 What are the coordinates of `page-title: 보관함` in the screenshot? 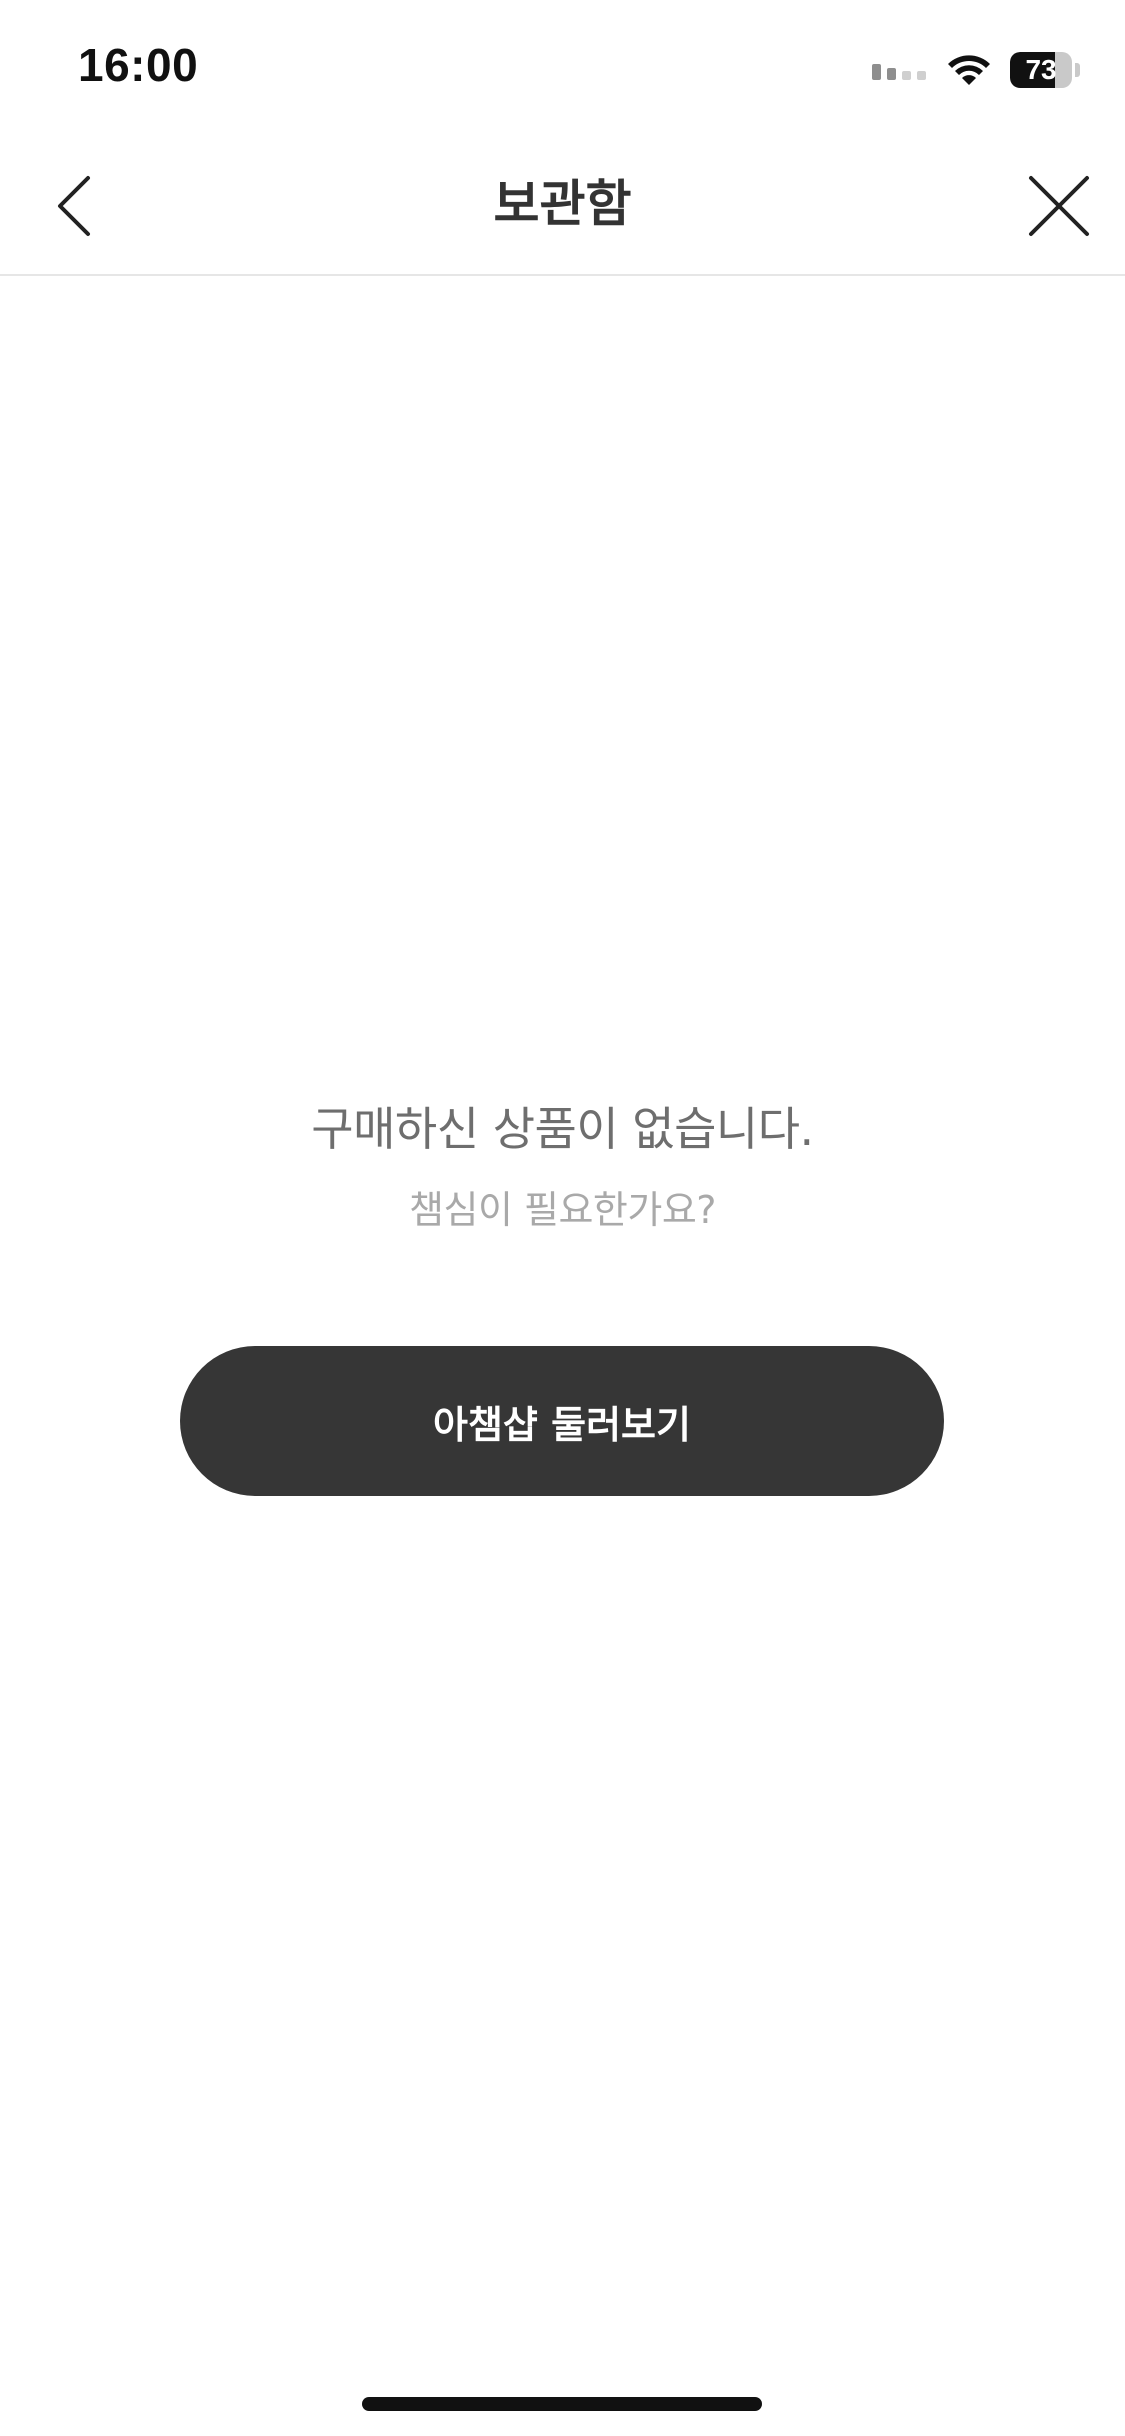 It's located at (562, 204).